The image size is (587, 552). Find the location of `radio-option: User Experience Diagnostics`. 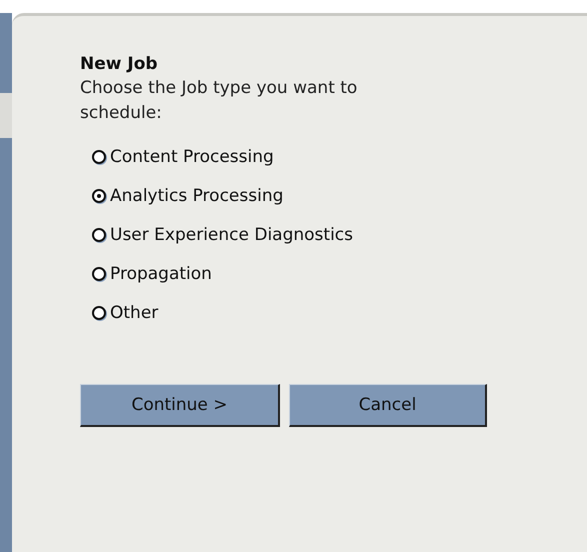

radio-option: User Experience Diagnostics is located at coordinates (339, 234).